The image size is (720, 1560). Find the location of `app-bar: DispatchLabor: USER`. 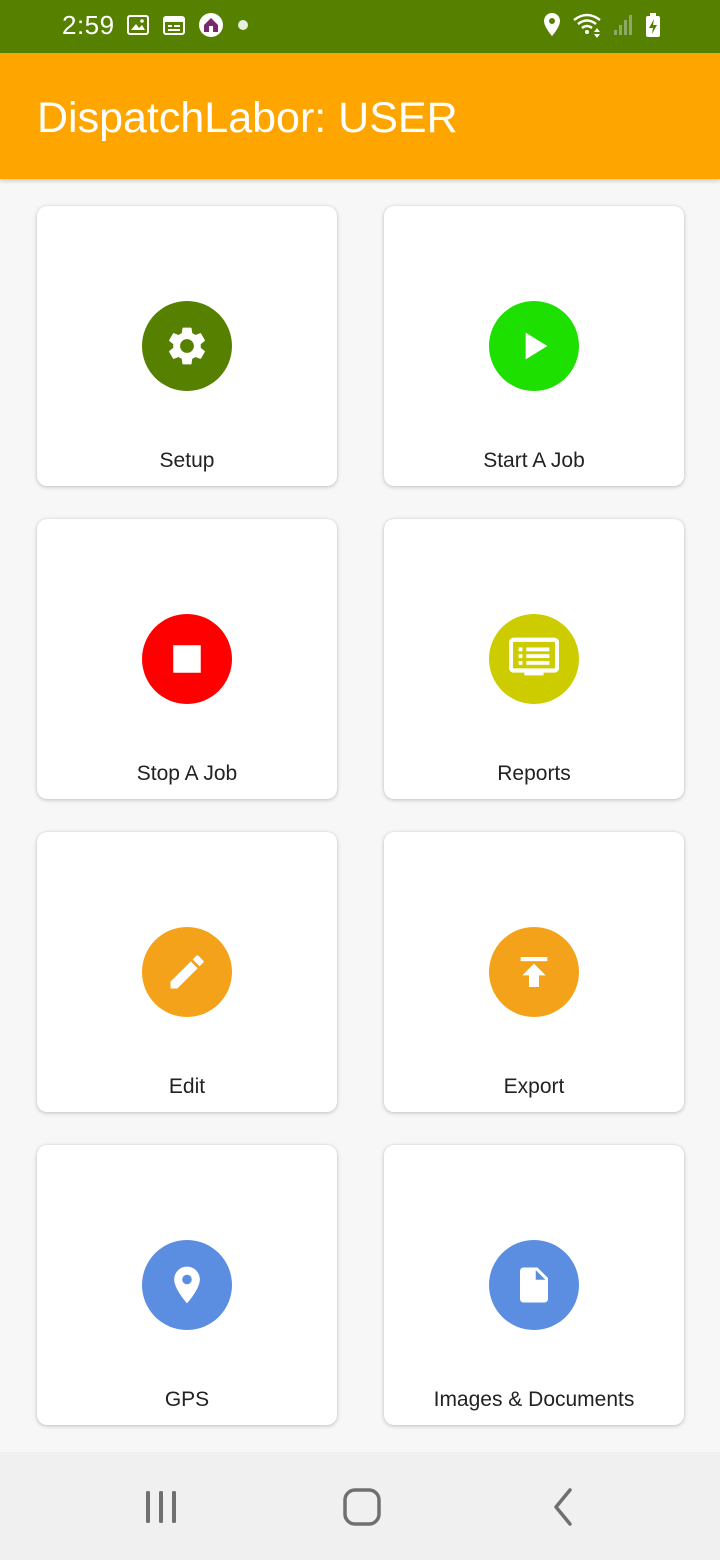

app-bar: DispatchLabor: USER is located at coordinates (360, 116).